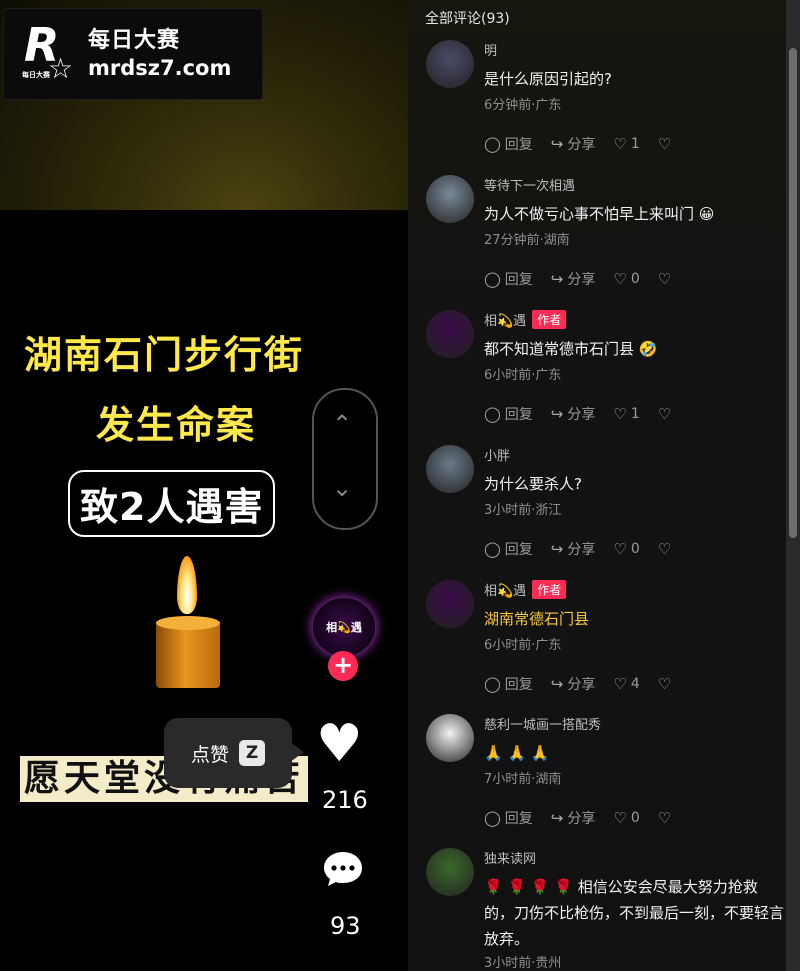  I want to click on author-badge: 作者, so click(549, 319).